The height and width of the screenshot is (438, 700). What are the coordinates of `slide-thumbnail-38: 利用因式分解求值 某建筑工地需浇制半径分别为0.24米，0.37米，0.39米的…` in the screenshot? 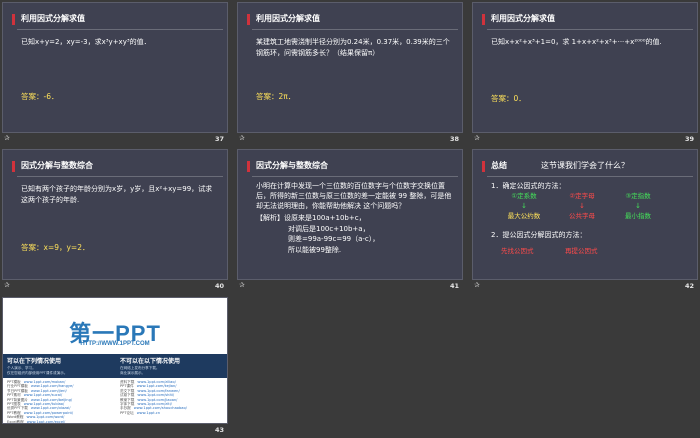 It's located at (350, 67).